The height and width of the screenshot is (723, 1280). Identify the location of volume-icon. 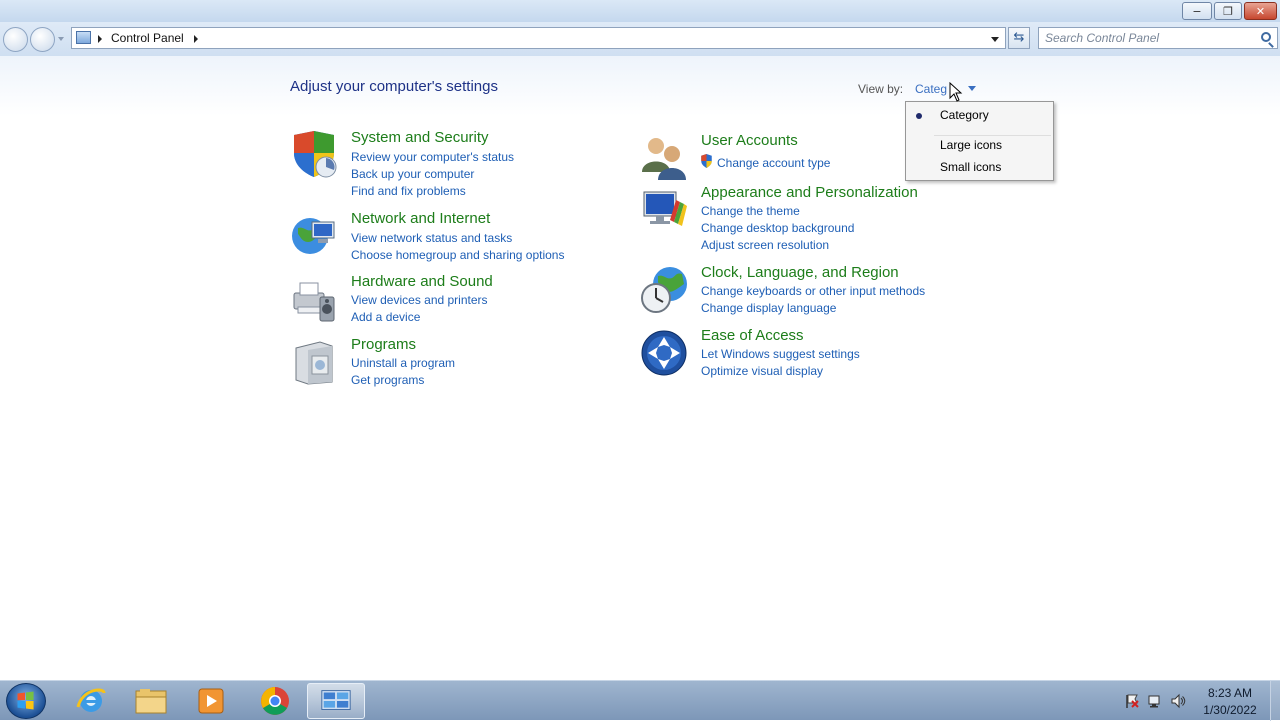
(1178, 701).